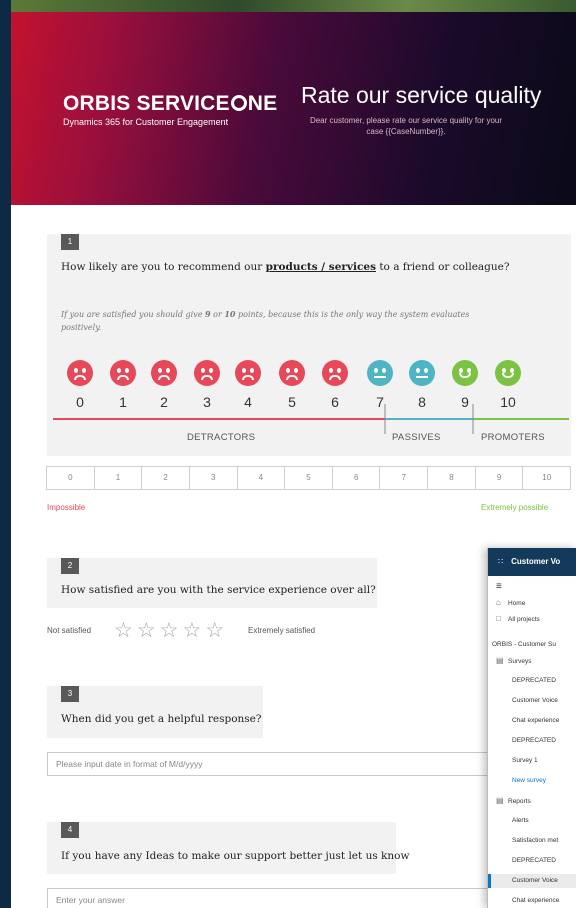 Image resolution: width=576 pixels, height=908 pixels. I want to click on scale-option-4: 4, so click(261, 478).